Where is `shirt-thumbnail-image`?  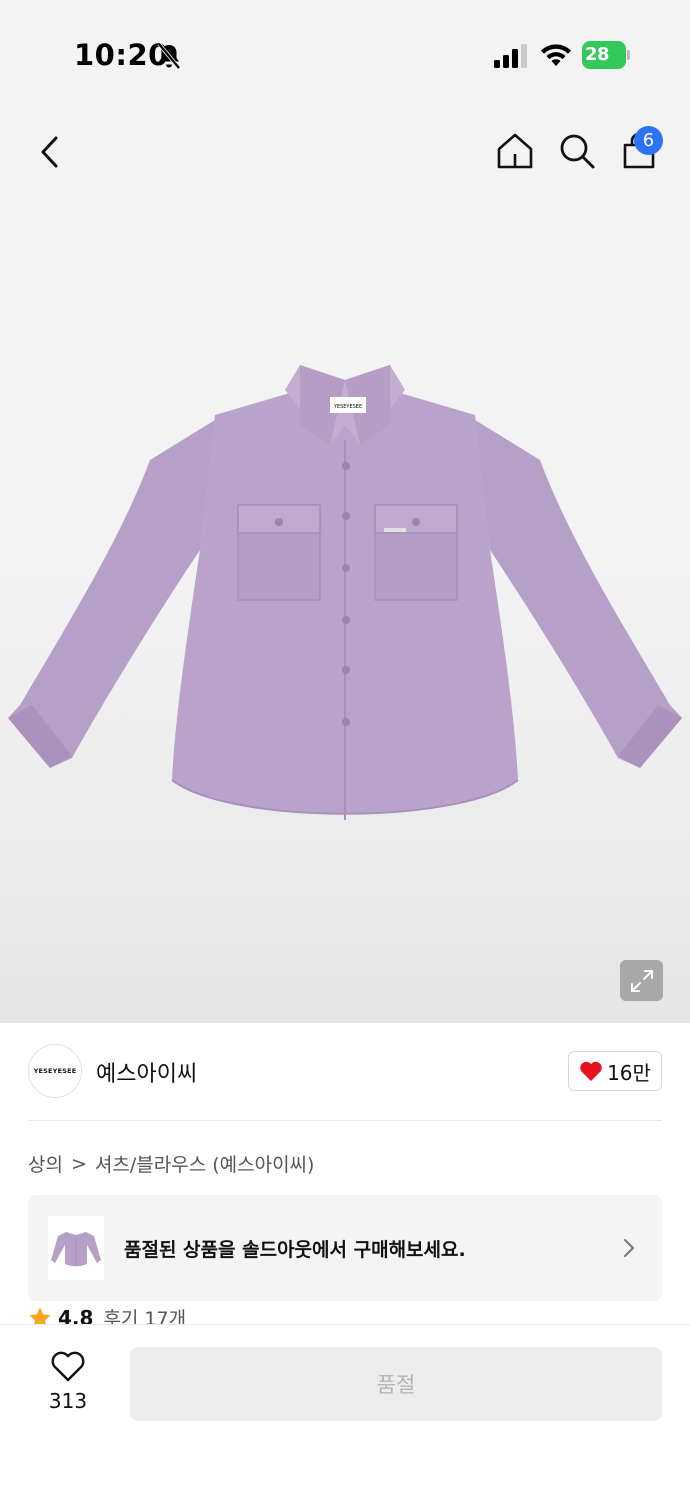 shirt-thumbnail-image is located at coordinates (76, 1249).